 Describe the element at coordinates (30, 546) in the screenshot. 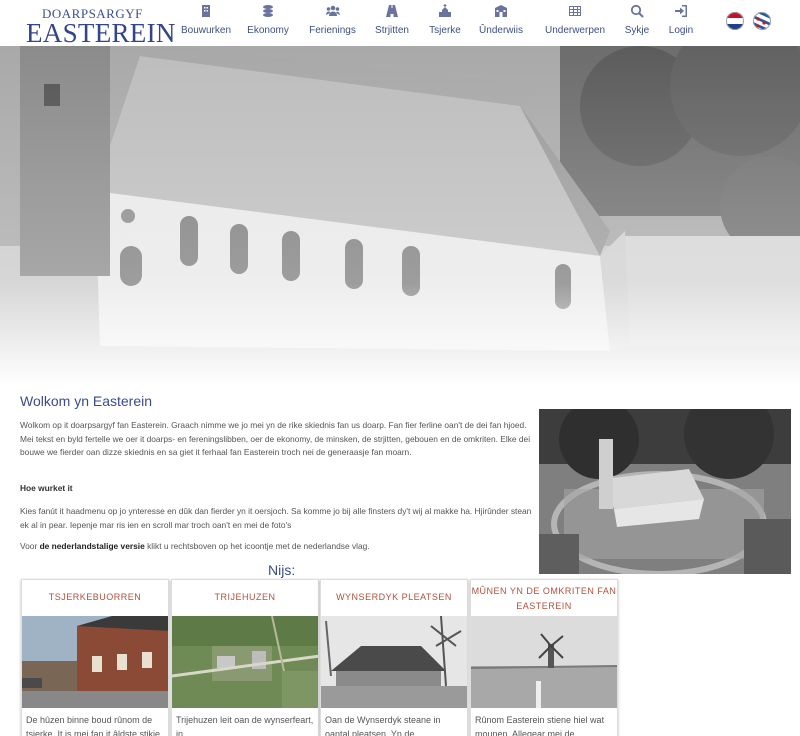

I see `versie-pre: Voor` at that location.